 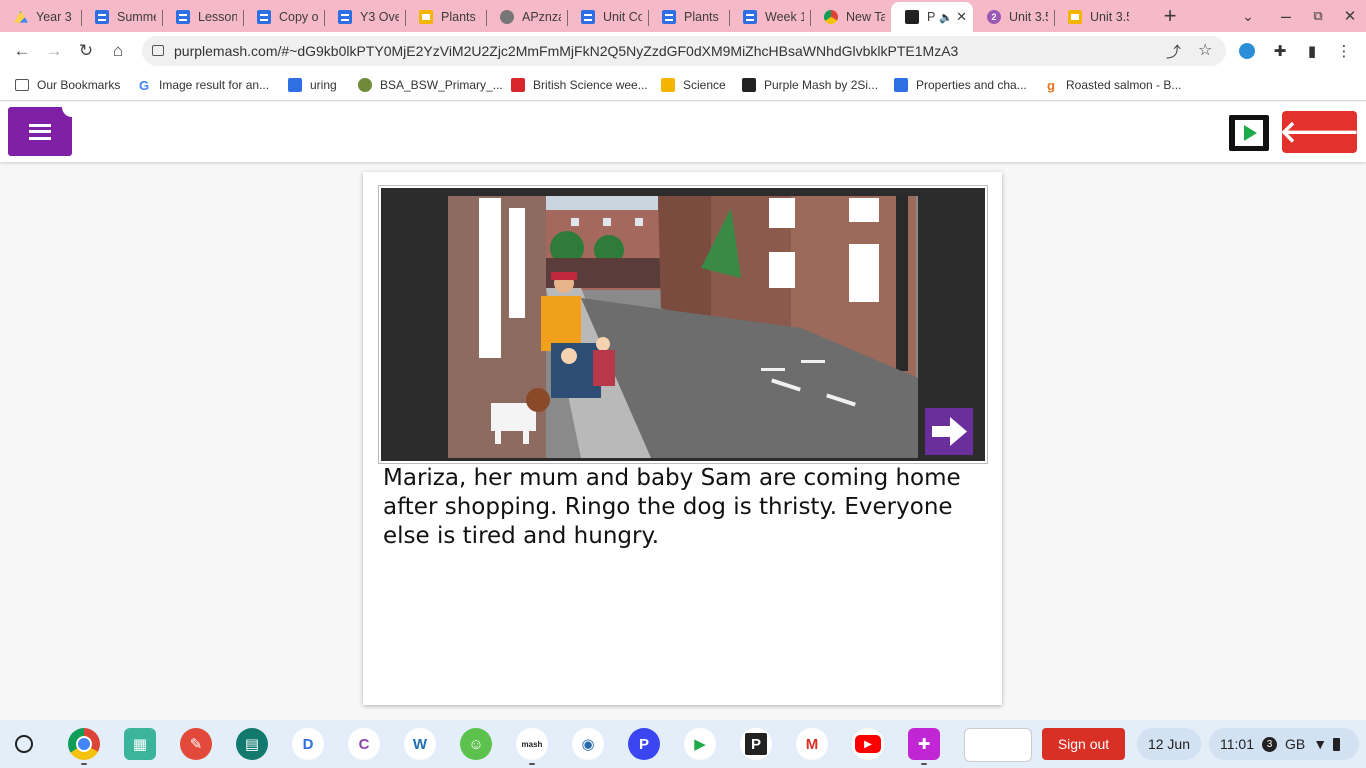 I want to click on more-menu-icon: ⋮, so click(x=1344, y=51).